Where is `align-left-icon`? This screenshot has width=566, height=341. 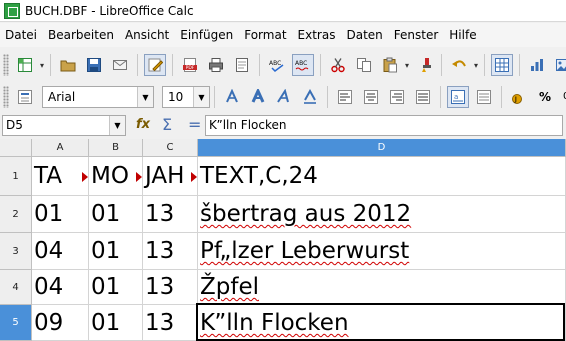 align-left-icon is located at coordinates (345, 97).